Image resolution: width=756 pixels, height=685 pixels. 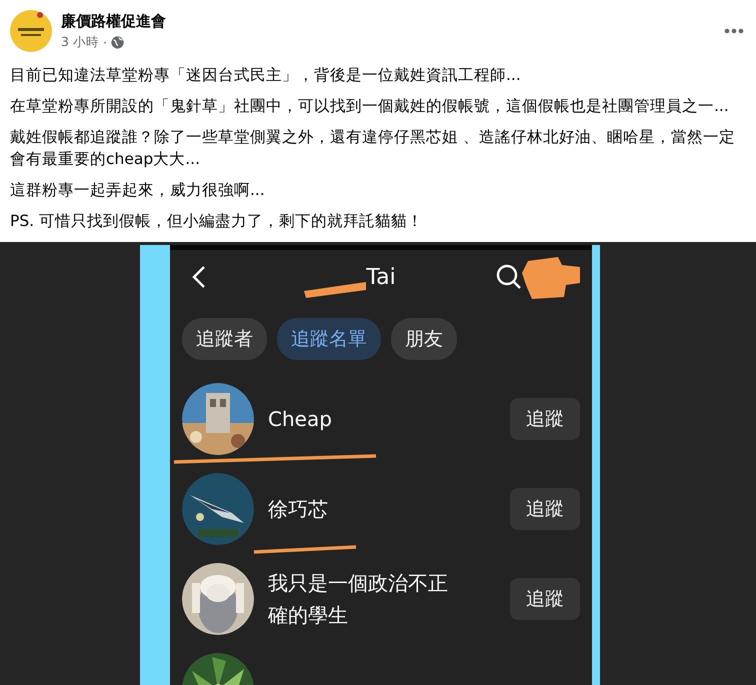 What do you see at coordinates (361, 599) in the screenshot?
I see `account-name: 我只是一個政治不正確的學生` at bounding box center [361, 599].